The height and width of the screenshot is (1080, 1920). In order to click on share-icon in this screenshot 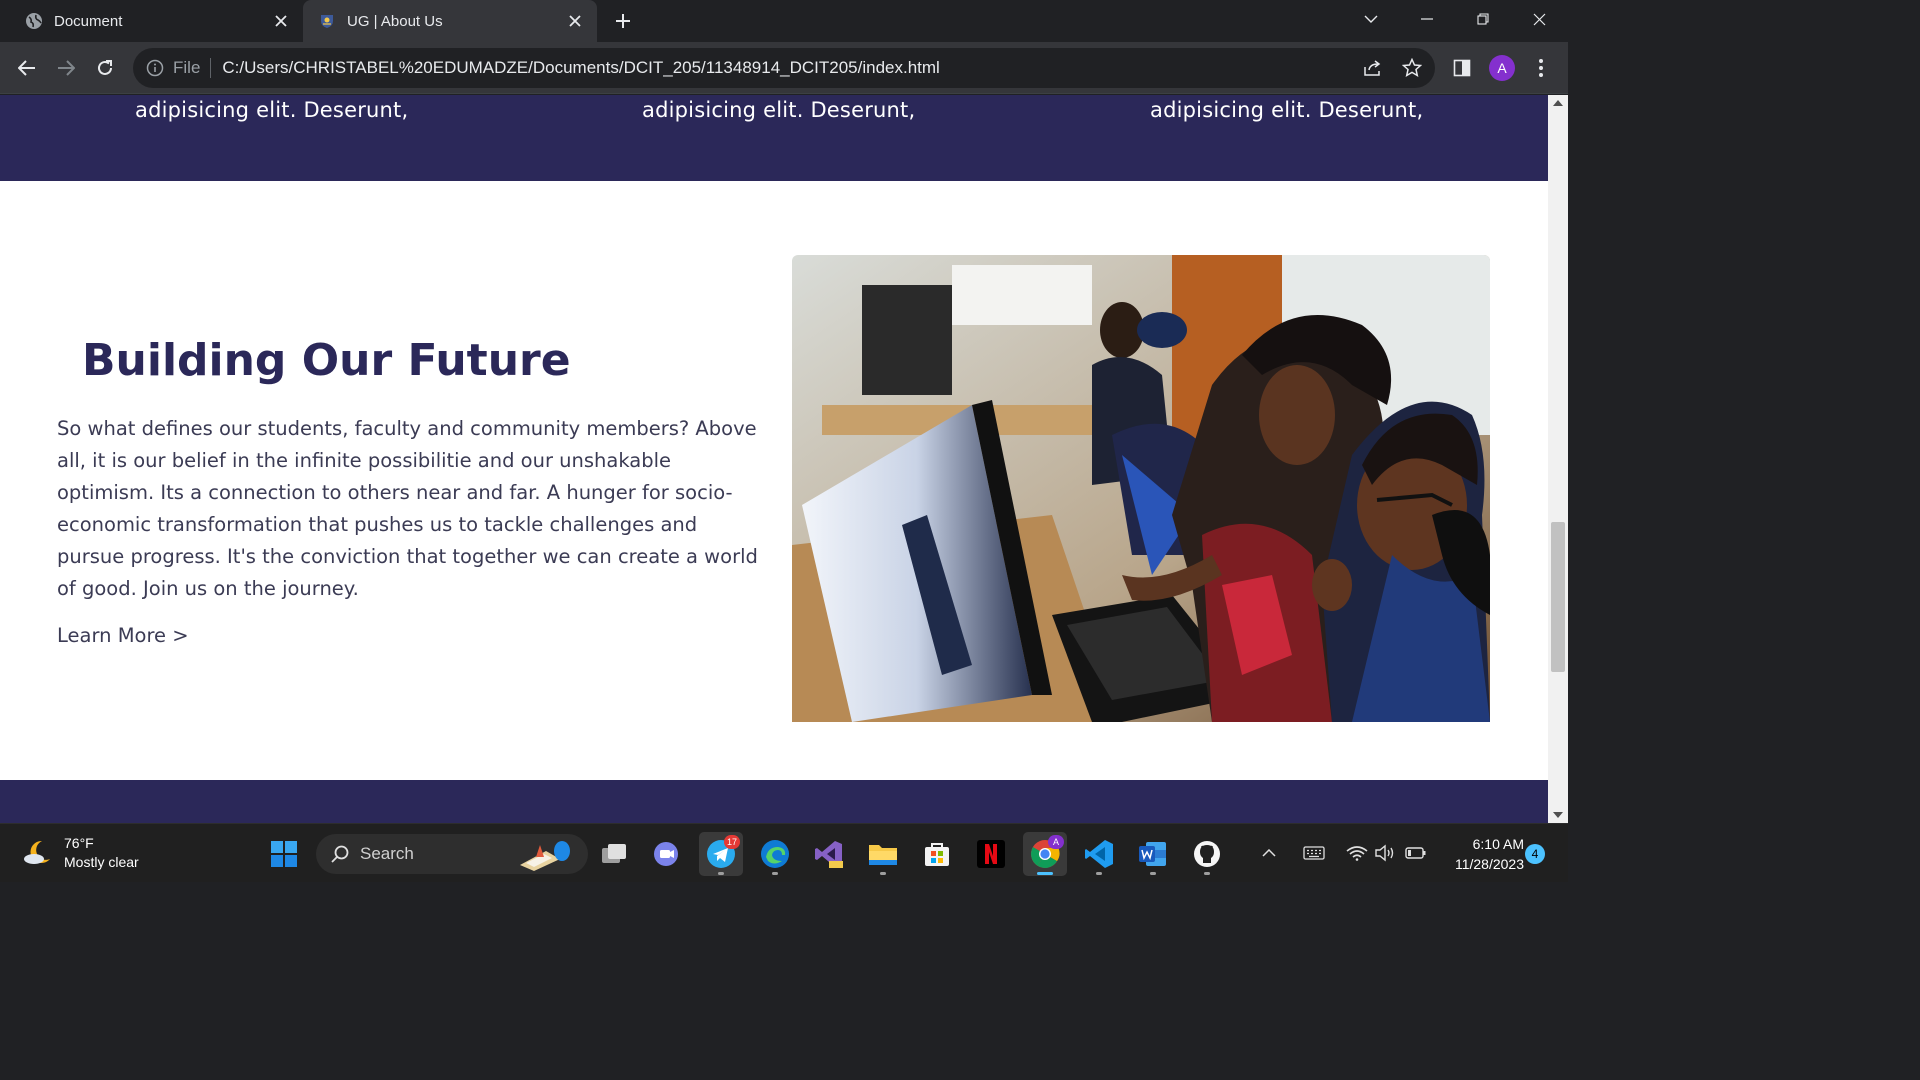, I will do `click(1373, 68)`.